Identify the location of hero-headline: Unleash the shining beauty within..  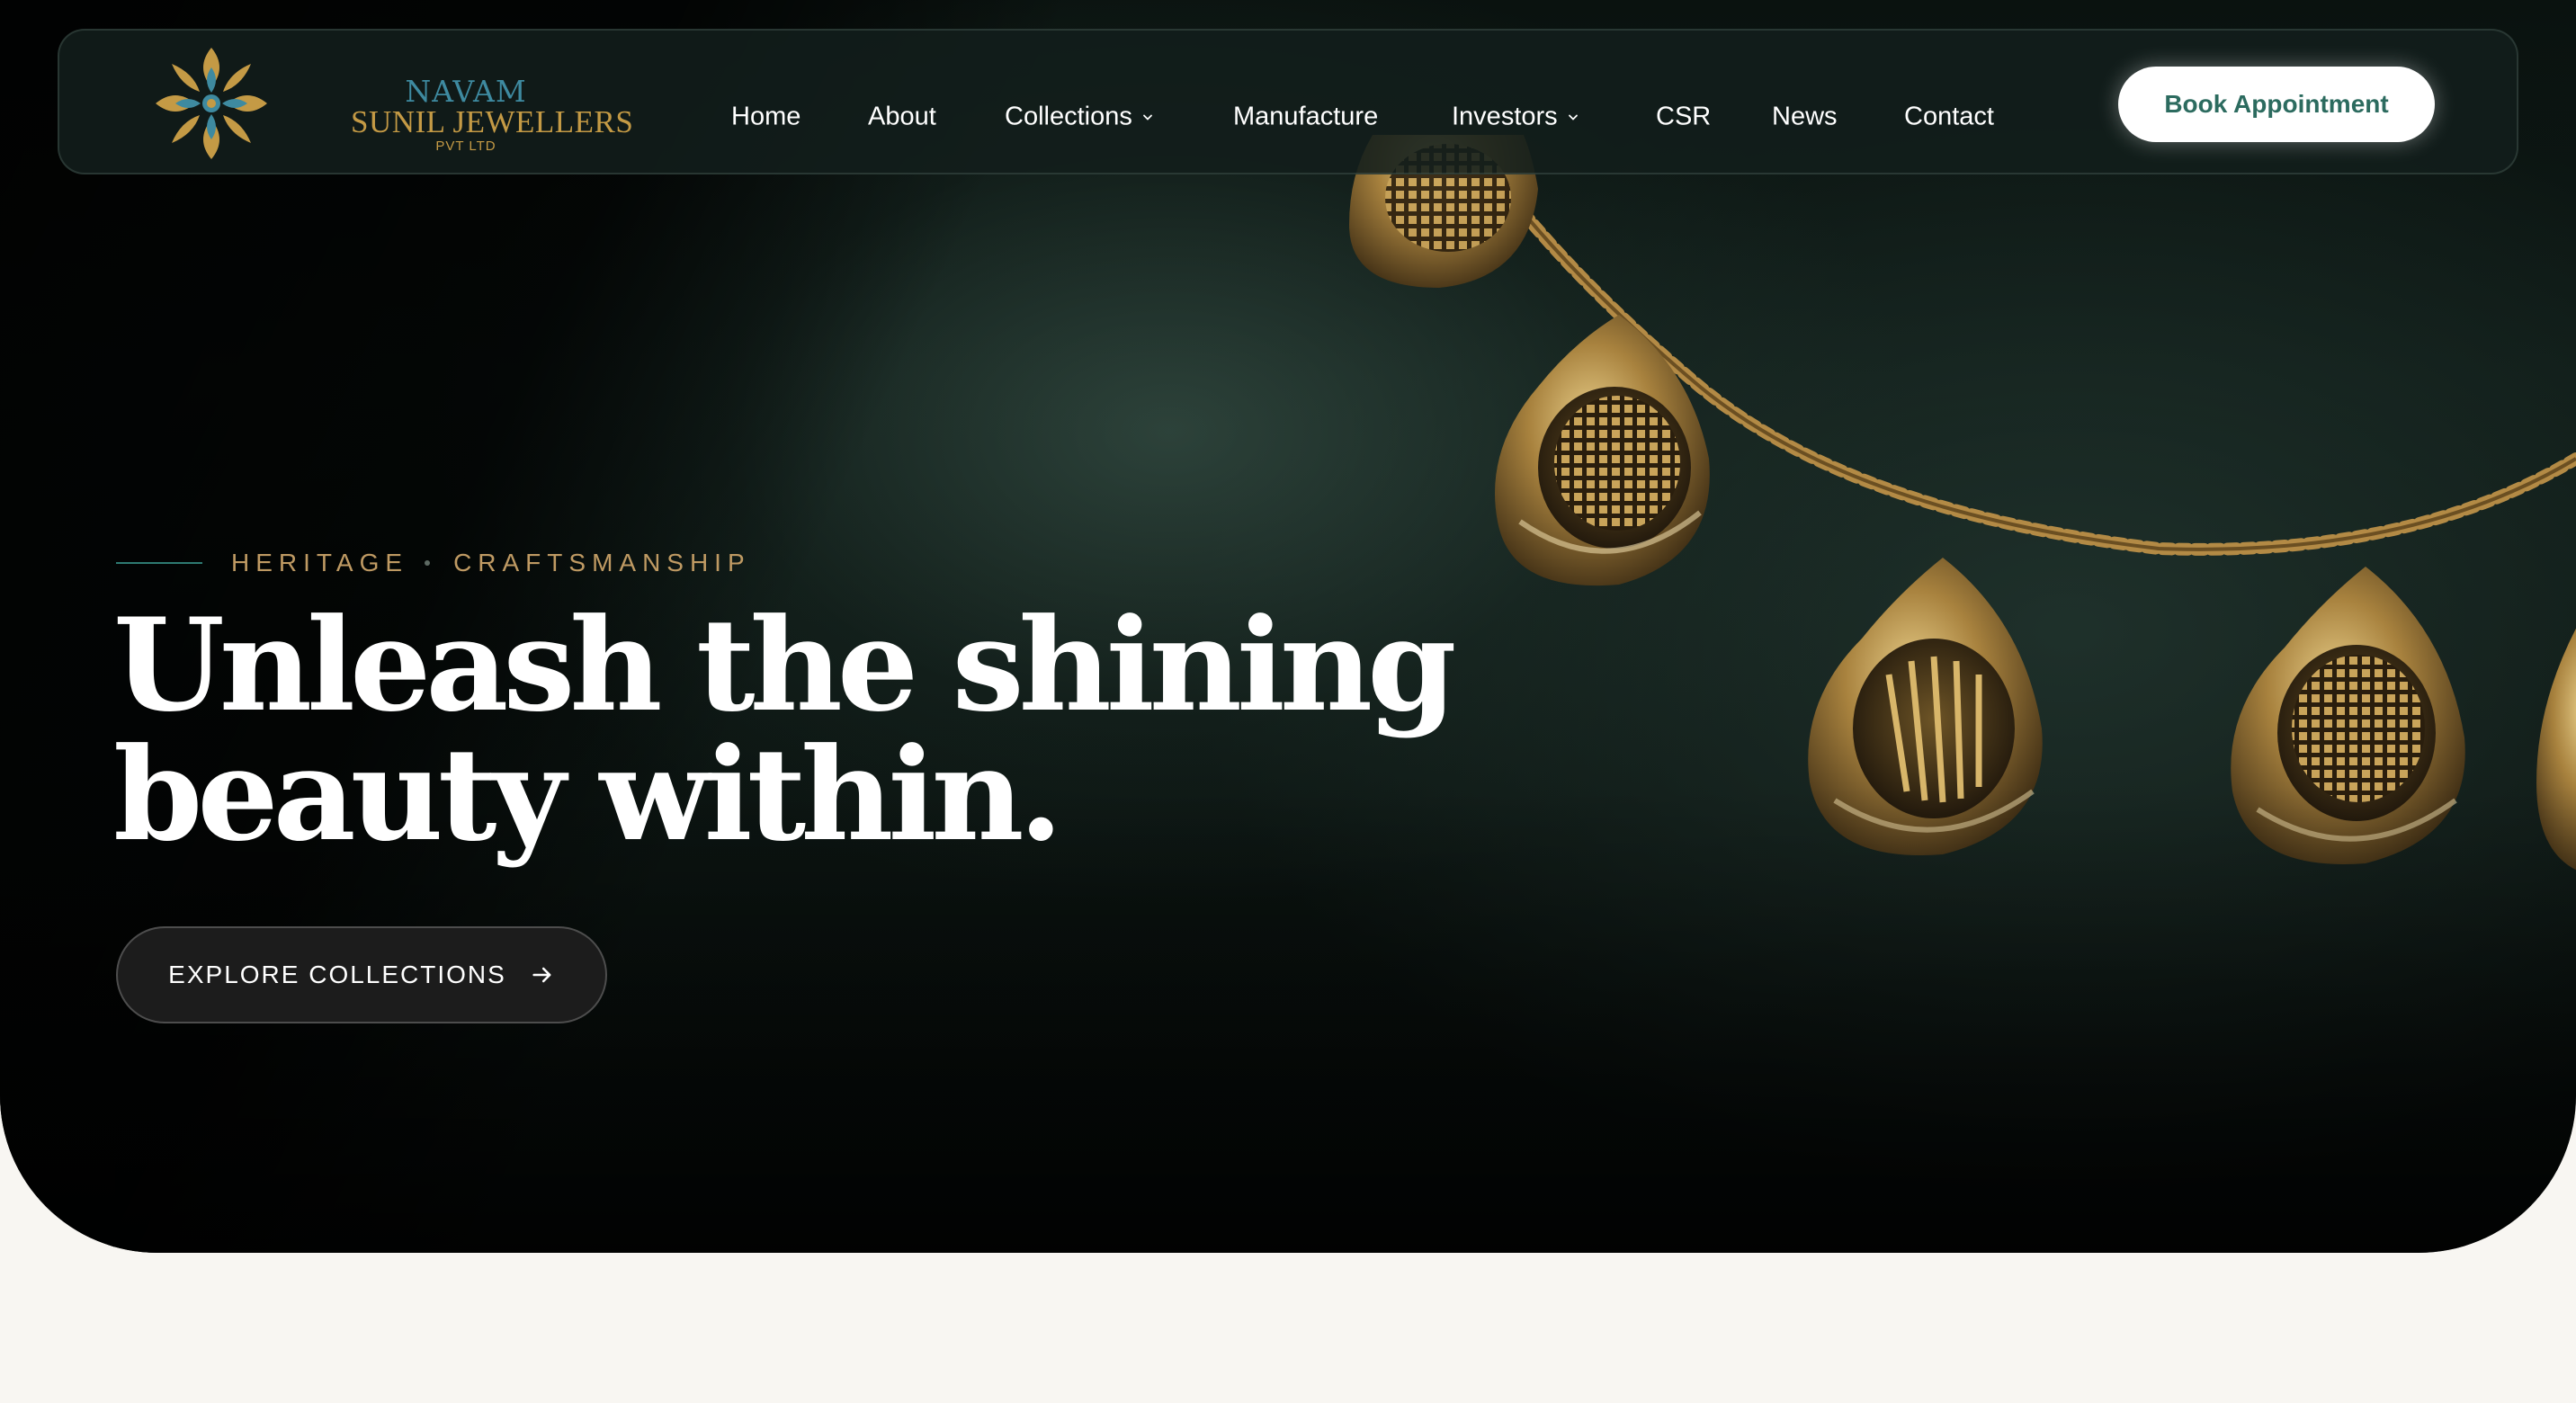
(784, 731).